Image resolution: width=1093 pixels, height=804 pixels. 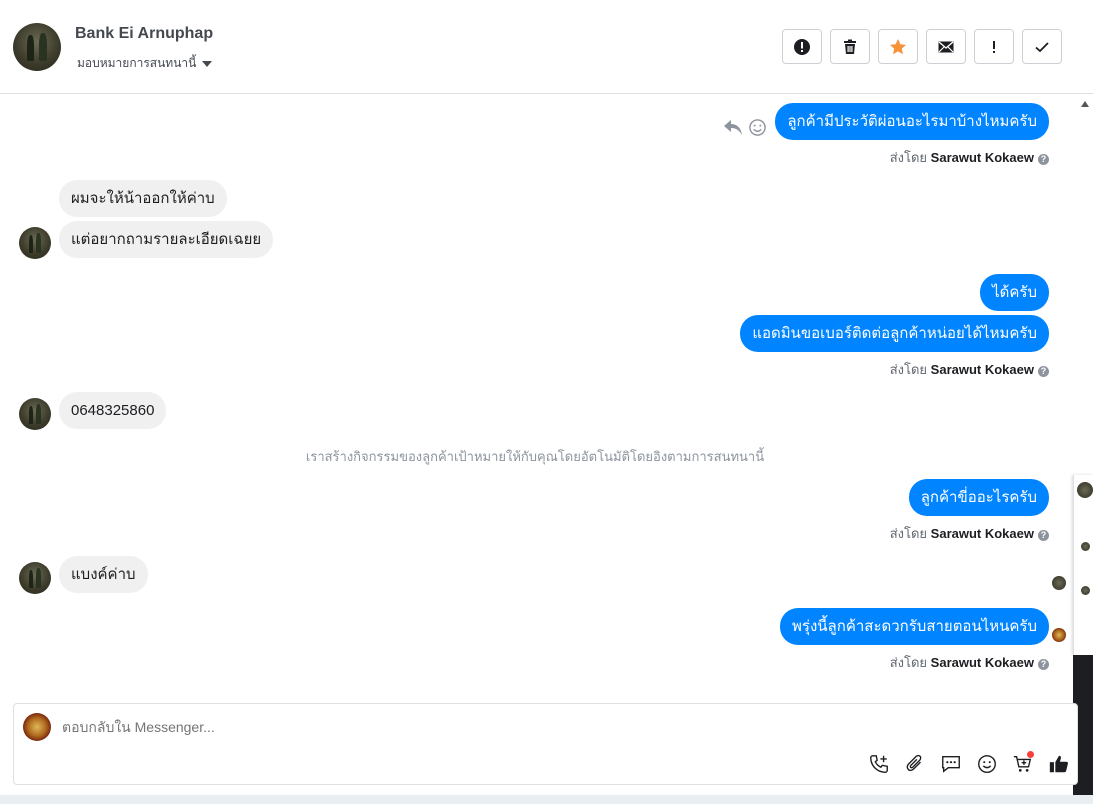 I want to click on thread-scrollbar, so click(x=1085, y=285).